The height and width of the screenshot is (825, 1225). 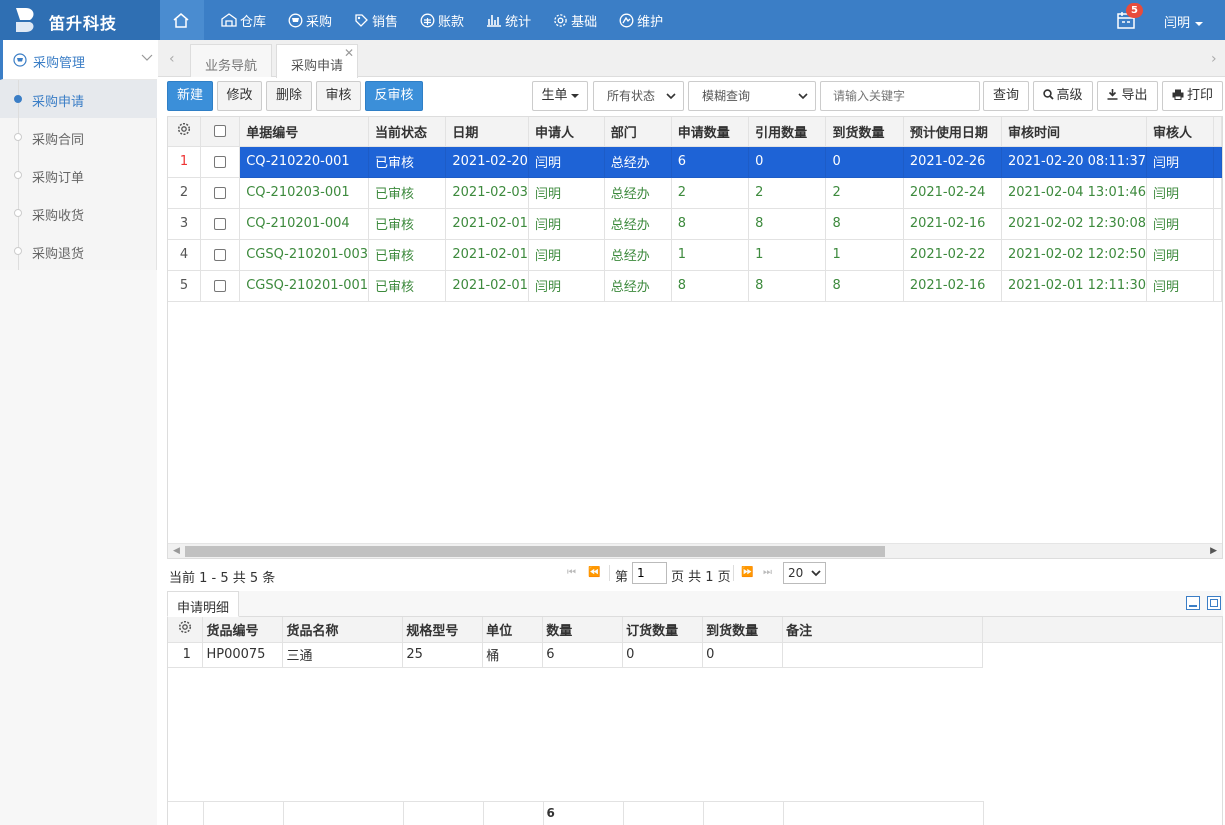 I want to click on print-icon, so click(x=1178, y=94).